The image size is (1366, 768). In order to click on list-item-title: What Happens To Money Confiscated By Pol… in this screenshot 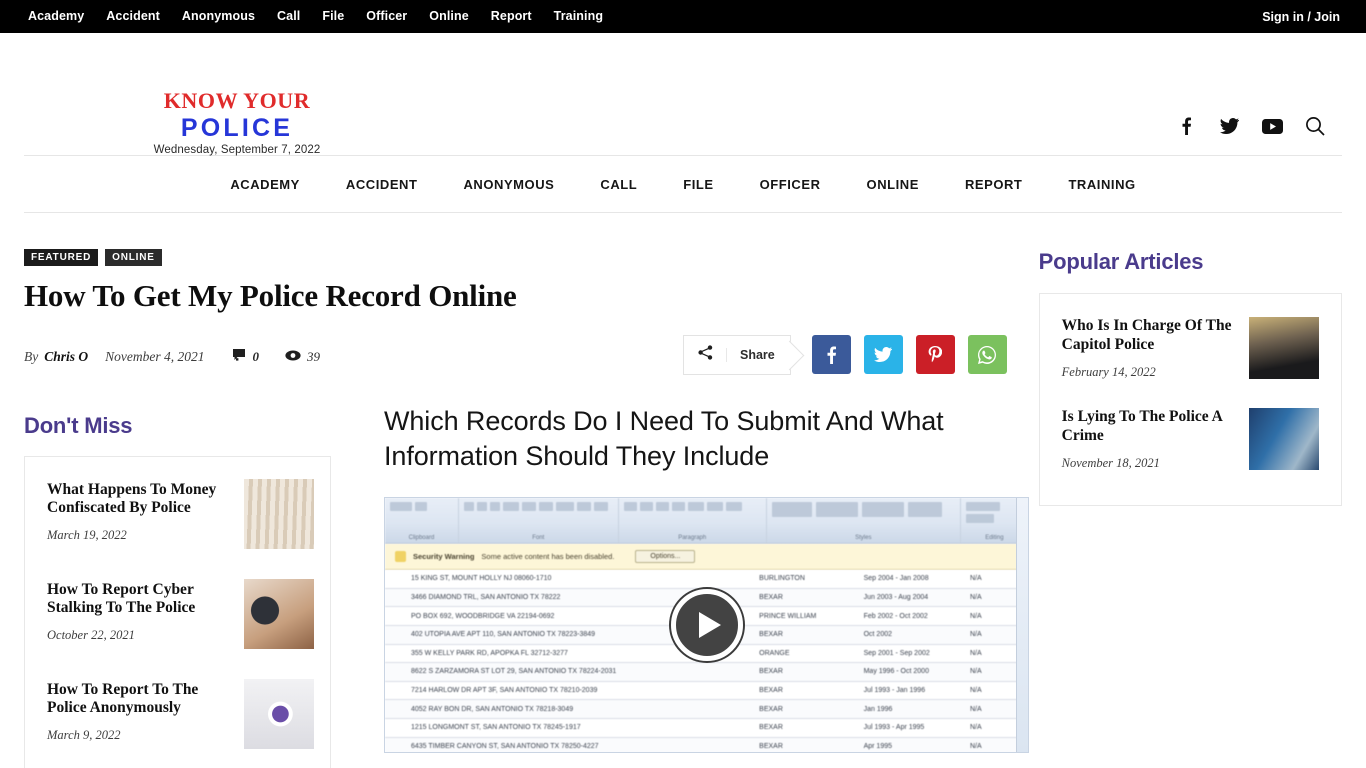, I will do `click(139, 500)`.